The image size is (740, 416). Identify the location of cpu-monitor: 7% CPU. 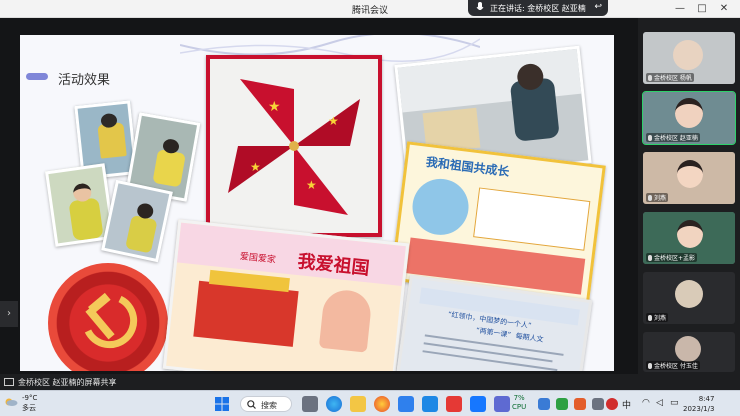
(519, 403).